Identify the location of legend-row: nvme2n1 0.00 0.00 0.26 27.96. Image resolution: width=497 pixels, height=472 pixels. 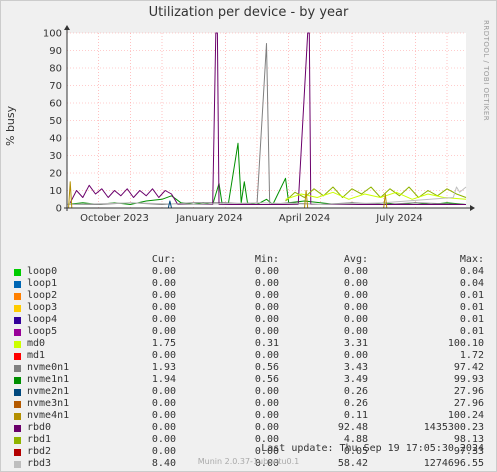
(248, 392).